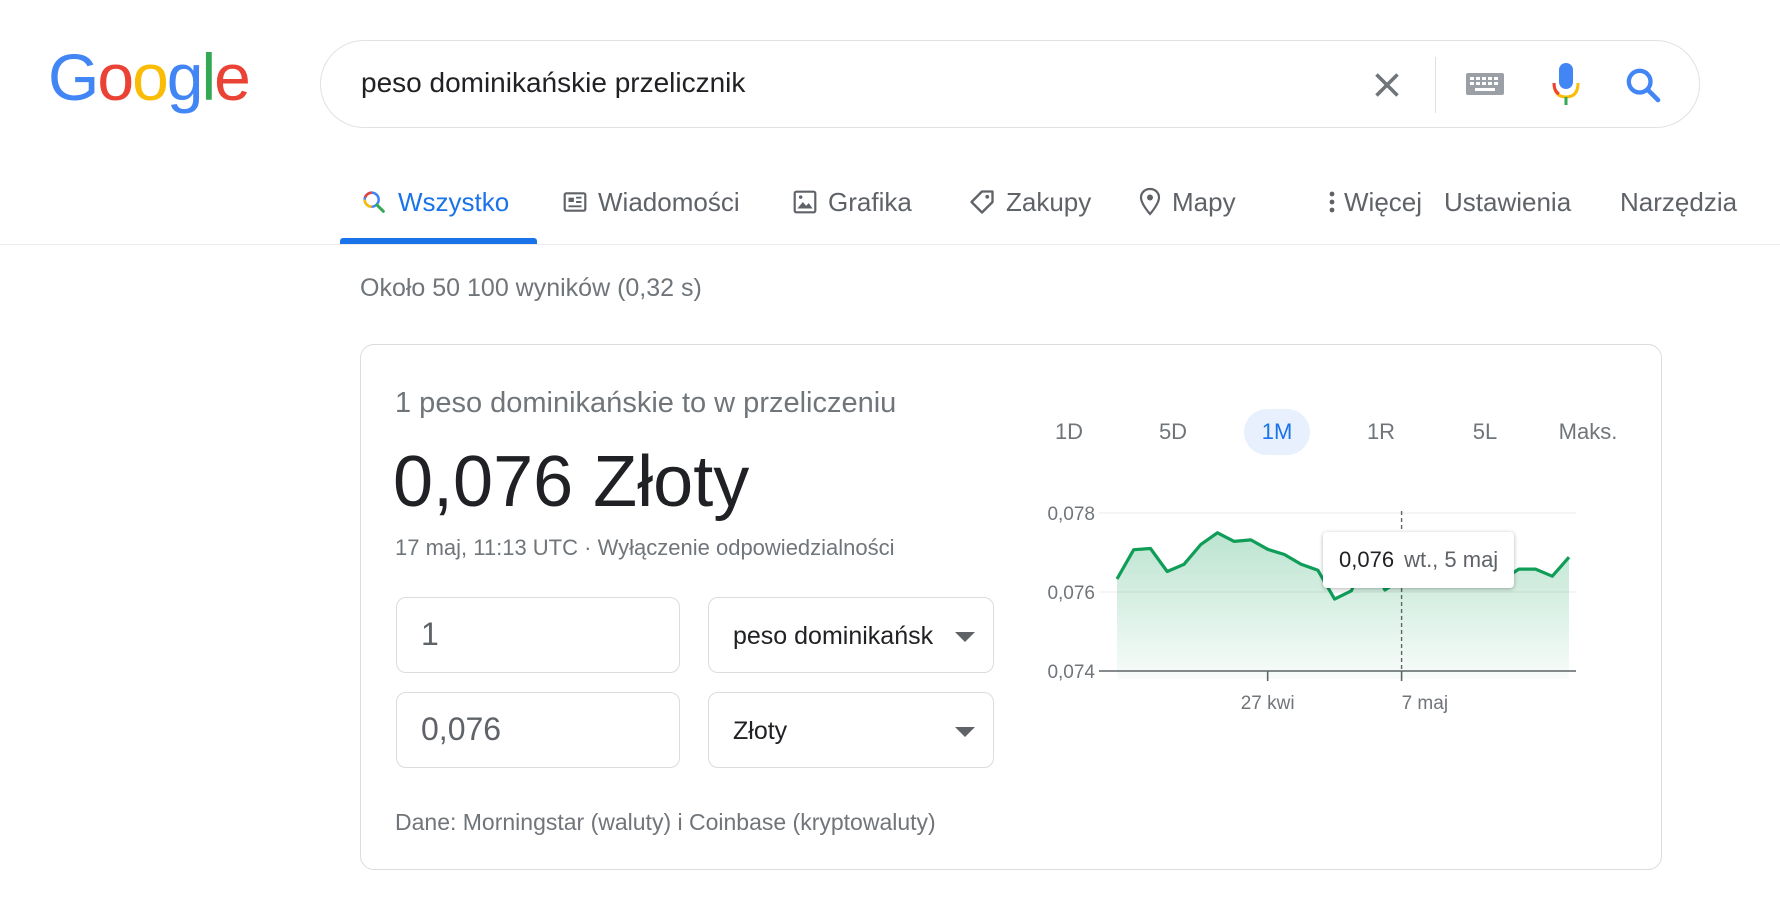 The height and width of the screenshot is (912, 1780). Describe the element at coordinates (805, 202) in the screenshot. I see `image-icon` at that location.